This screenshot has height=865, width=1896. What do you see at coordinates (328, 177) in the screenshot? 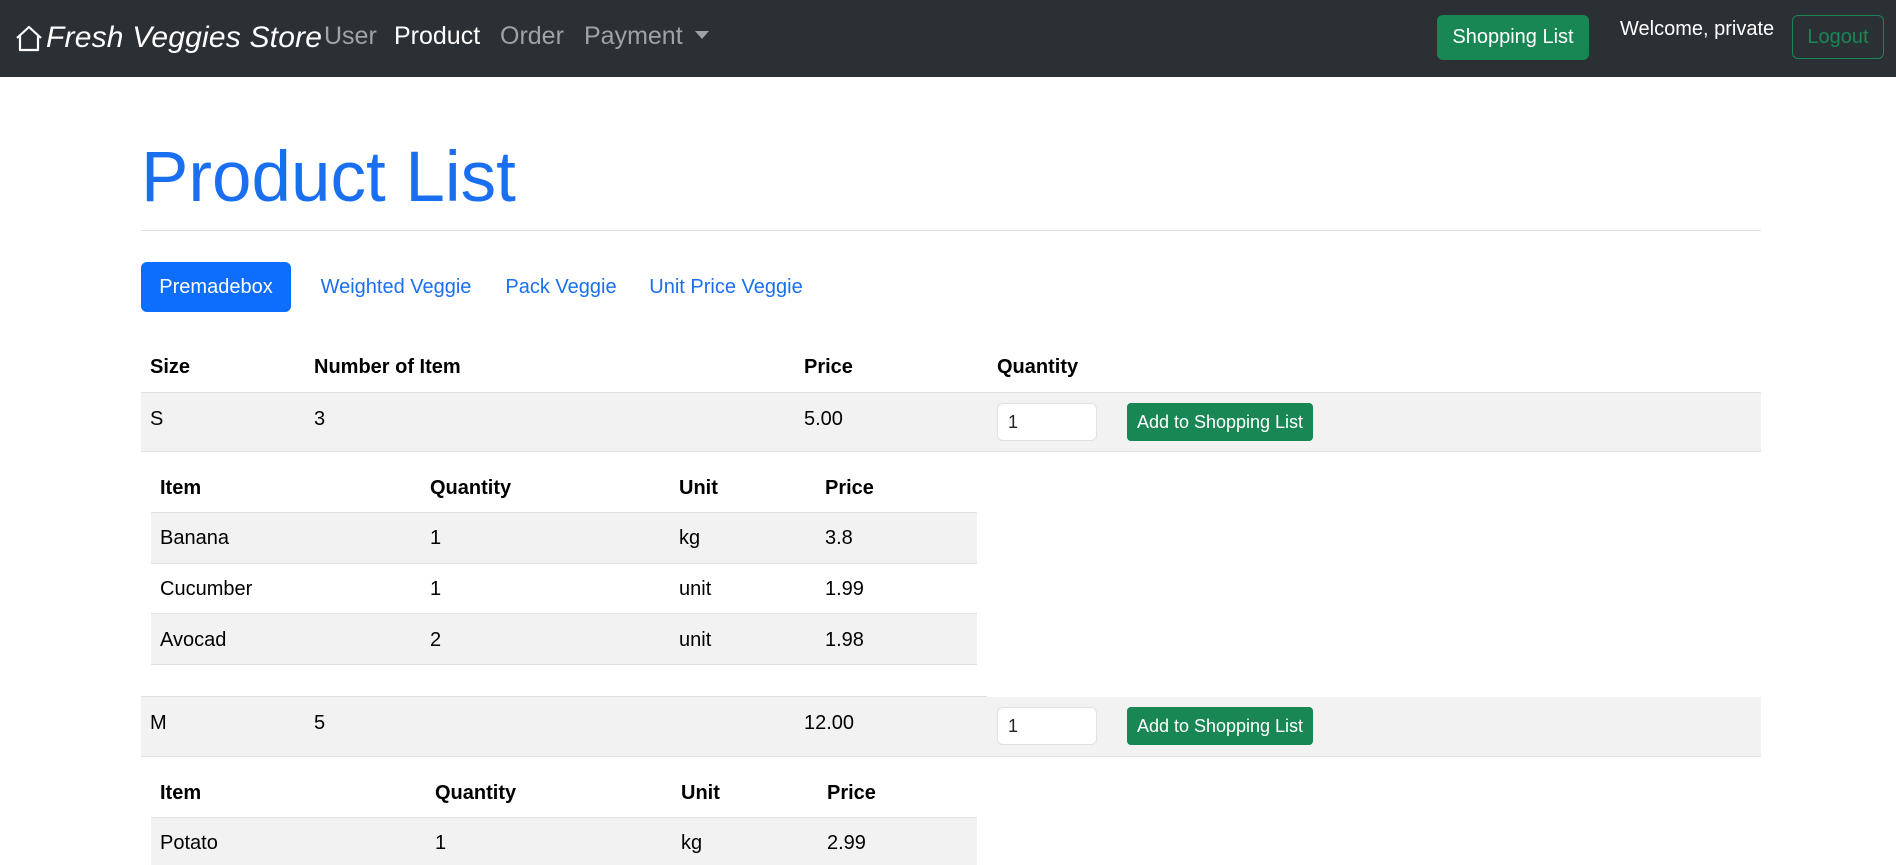
I see `page-title: Product List` at bounding box center [328, 177].